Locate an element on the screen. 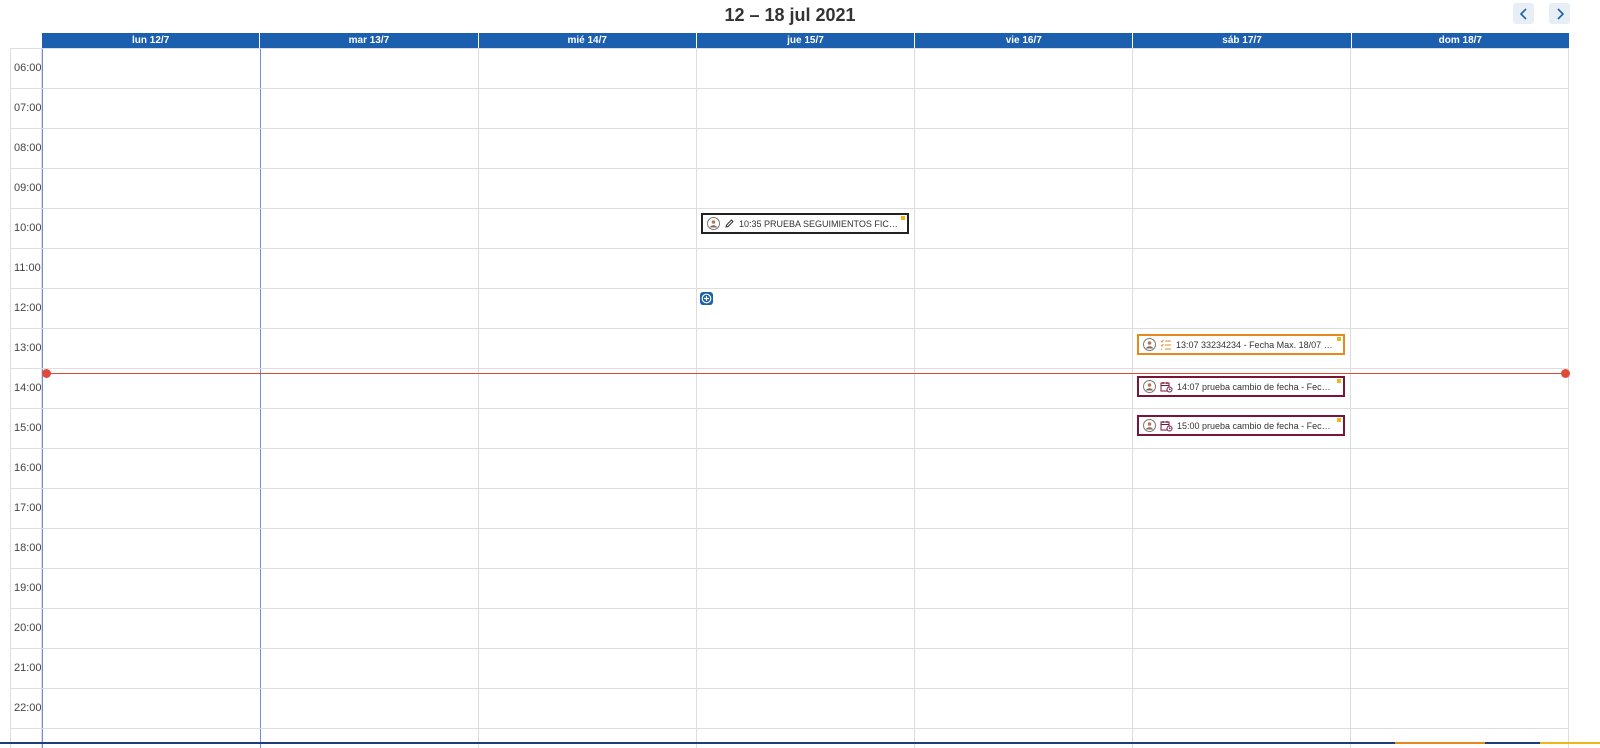  pencil-icon is located at coordinates (729, 223).